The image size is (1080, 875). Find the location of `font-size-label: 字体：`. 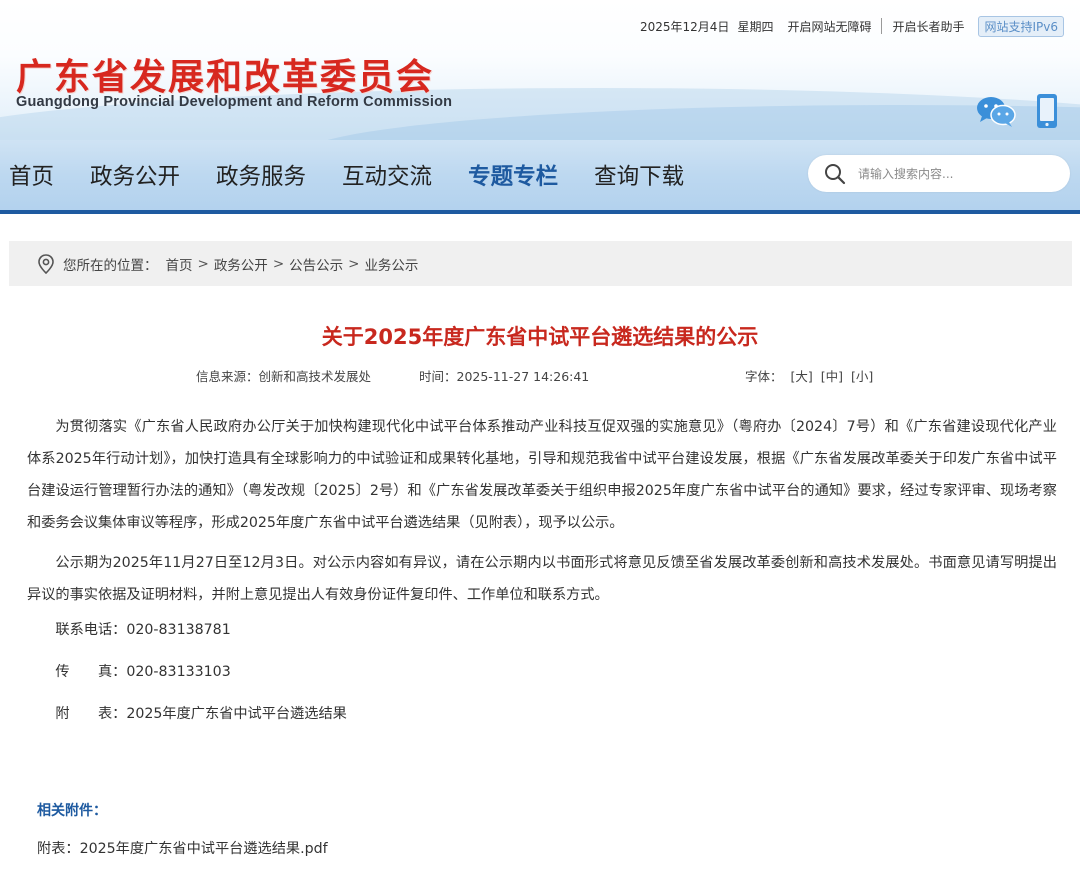

font-size-label: 字体： is located at coordinates (764, 376).